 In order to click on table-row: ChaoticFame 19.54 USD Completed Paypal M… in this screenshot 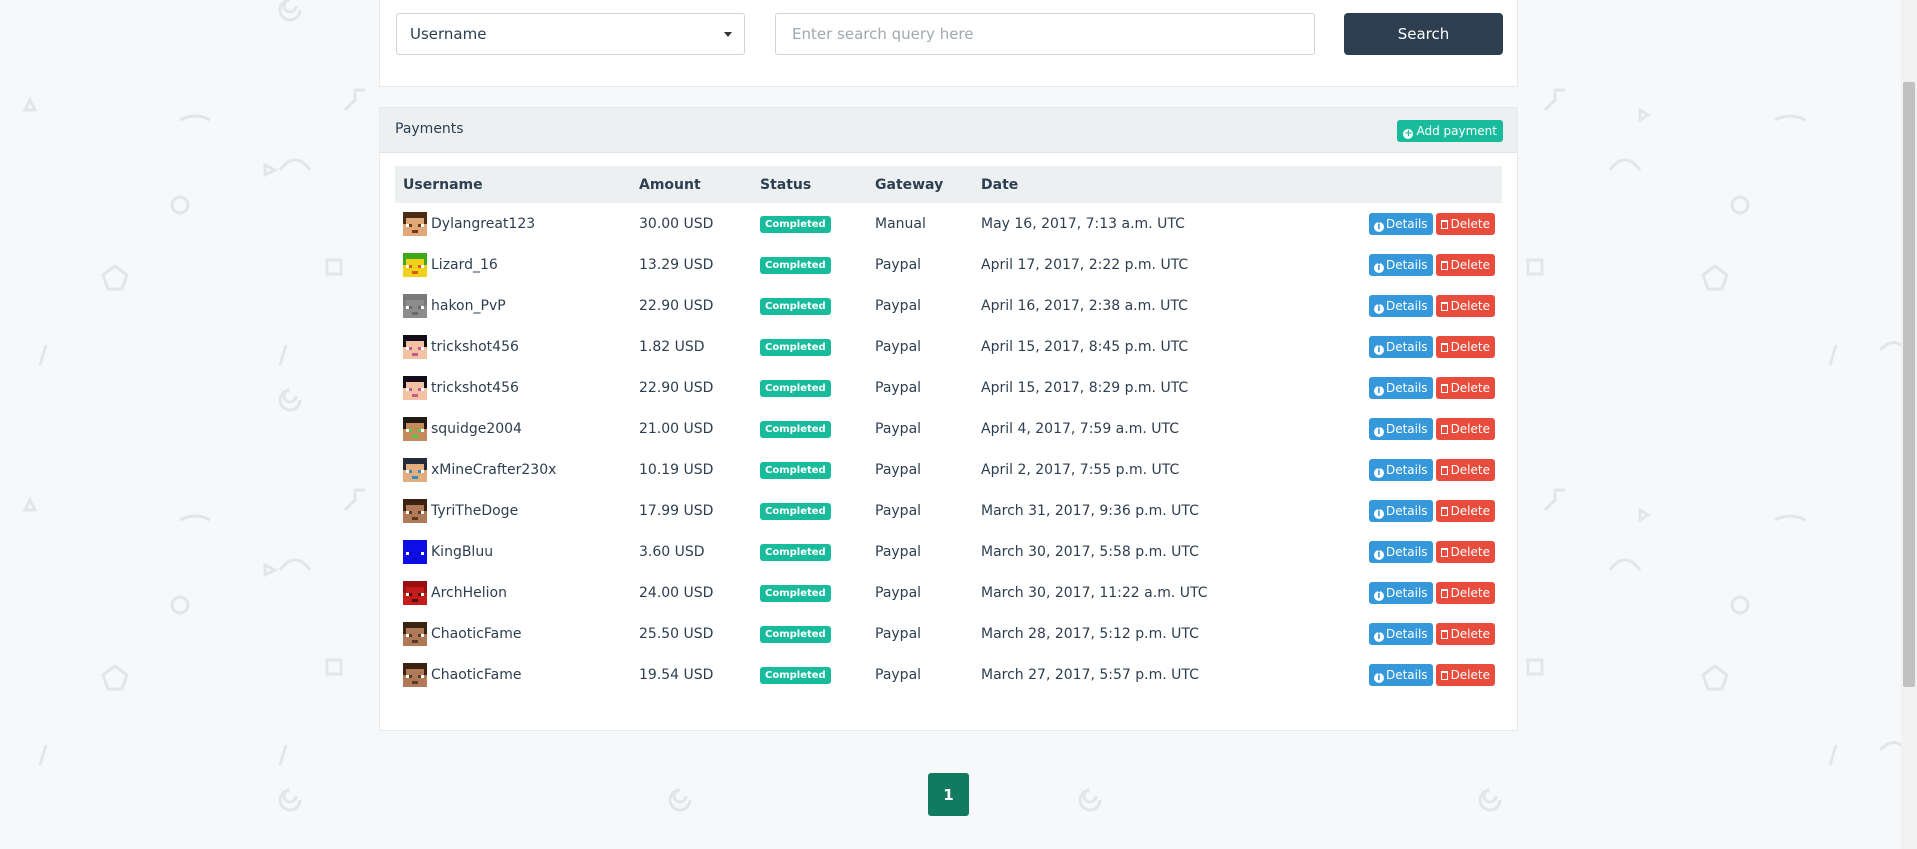, I will do `click(948, 674)`.